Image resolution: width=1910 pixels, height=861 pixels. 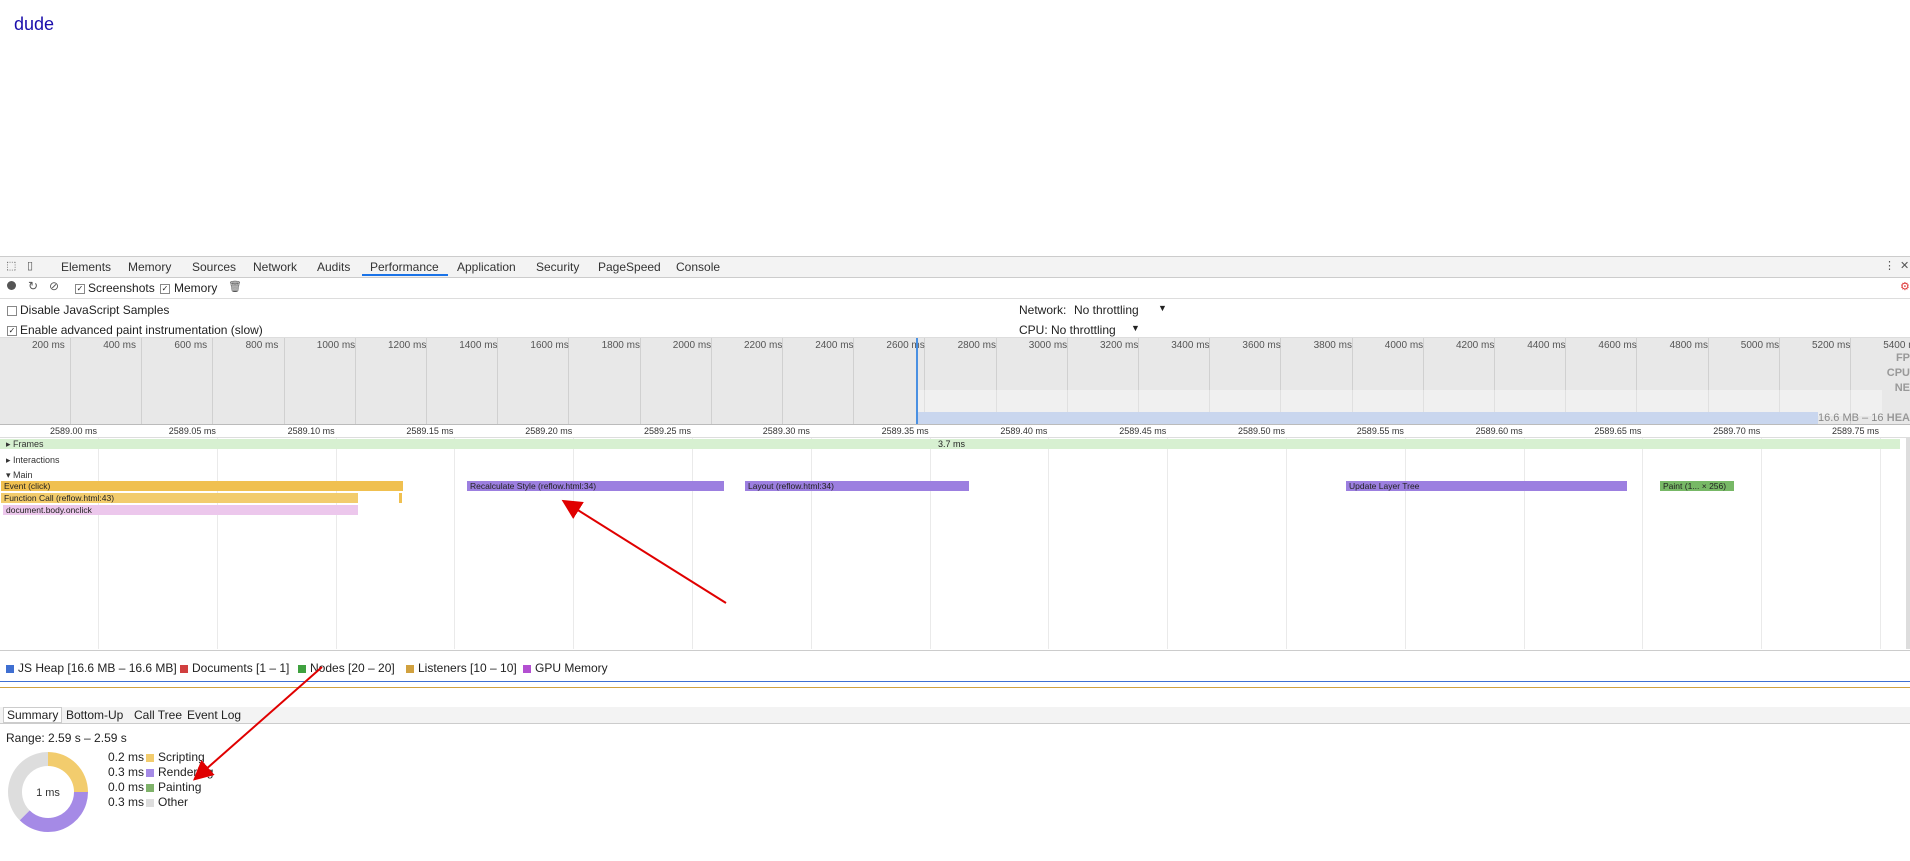 What do you see at coordinates (275, 267) in the screenshot?
I see `tab-network: Network` at bounding box center [275, 267].